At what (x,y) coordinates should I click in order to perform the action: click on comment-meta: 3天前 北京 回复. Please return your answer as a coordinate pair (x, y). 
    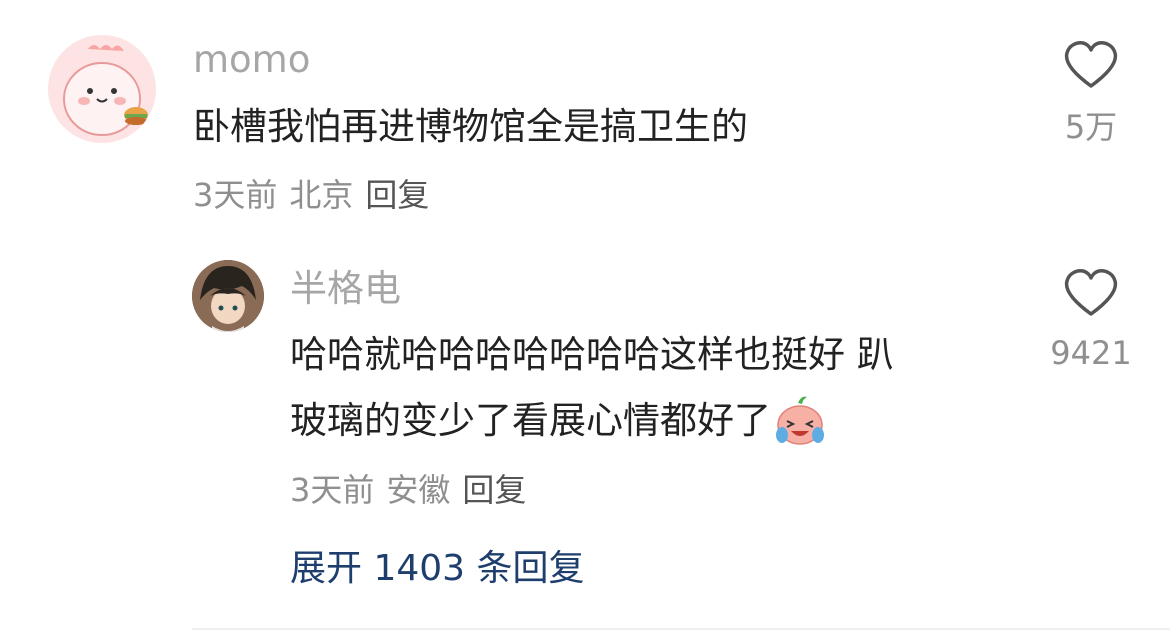
    Looking at the image, I should click on (317, 195).